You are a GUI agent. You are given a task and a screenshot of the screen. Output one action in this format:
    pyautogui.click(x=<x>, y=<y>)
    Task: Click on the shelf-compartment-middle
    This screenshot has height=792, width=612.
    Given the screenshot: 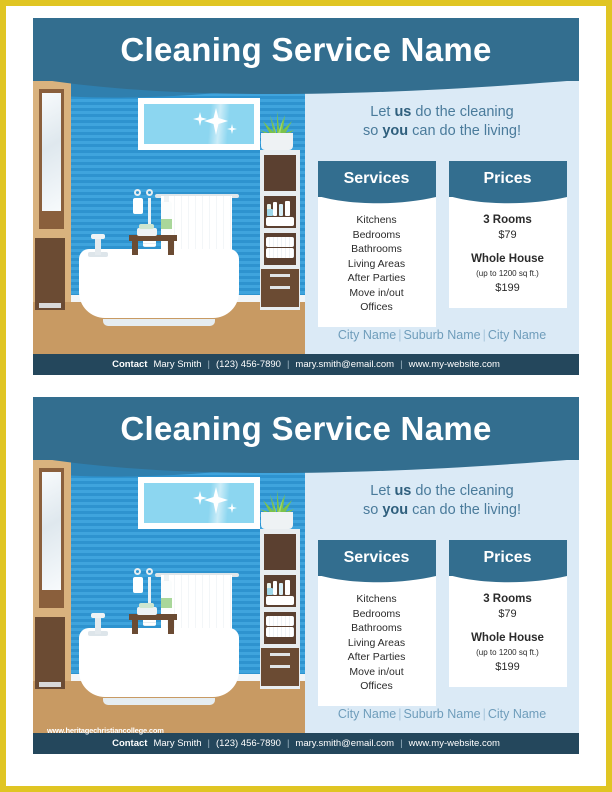 What is the action you would take?
    pyautogui.click(x=280, y=212)
    